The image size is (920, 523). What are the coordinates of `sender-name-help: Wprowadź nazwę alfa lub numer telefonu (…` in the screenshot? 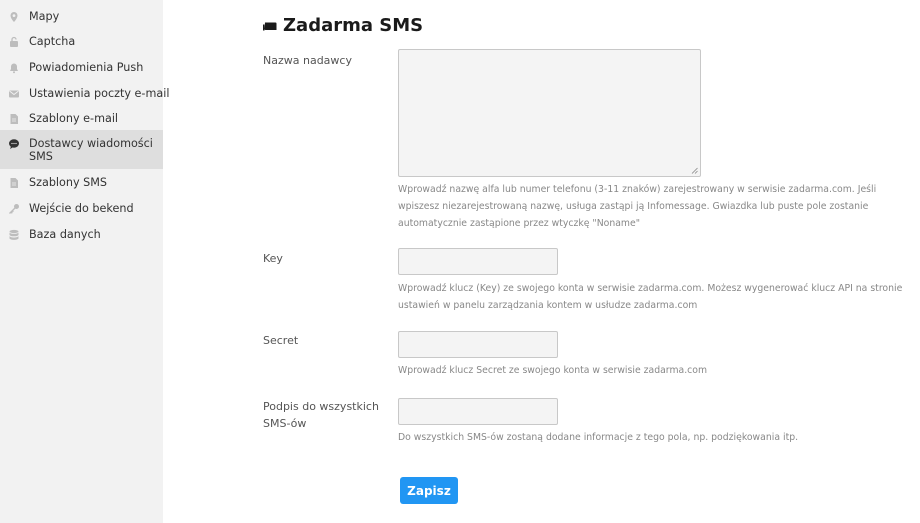 It's located at (650, 206).